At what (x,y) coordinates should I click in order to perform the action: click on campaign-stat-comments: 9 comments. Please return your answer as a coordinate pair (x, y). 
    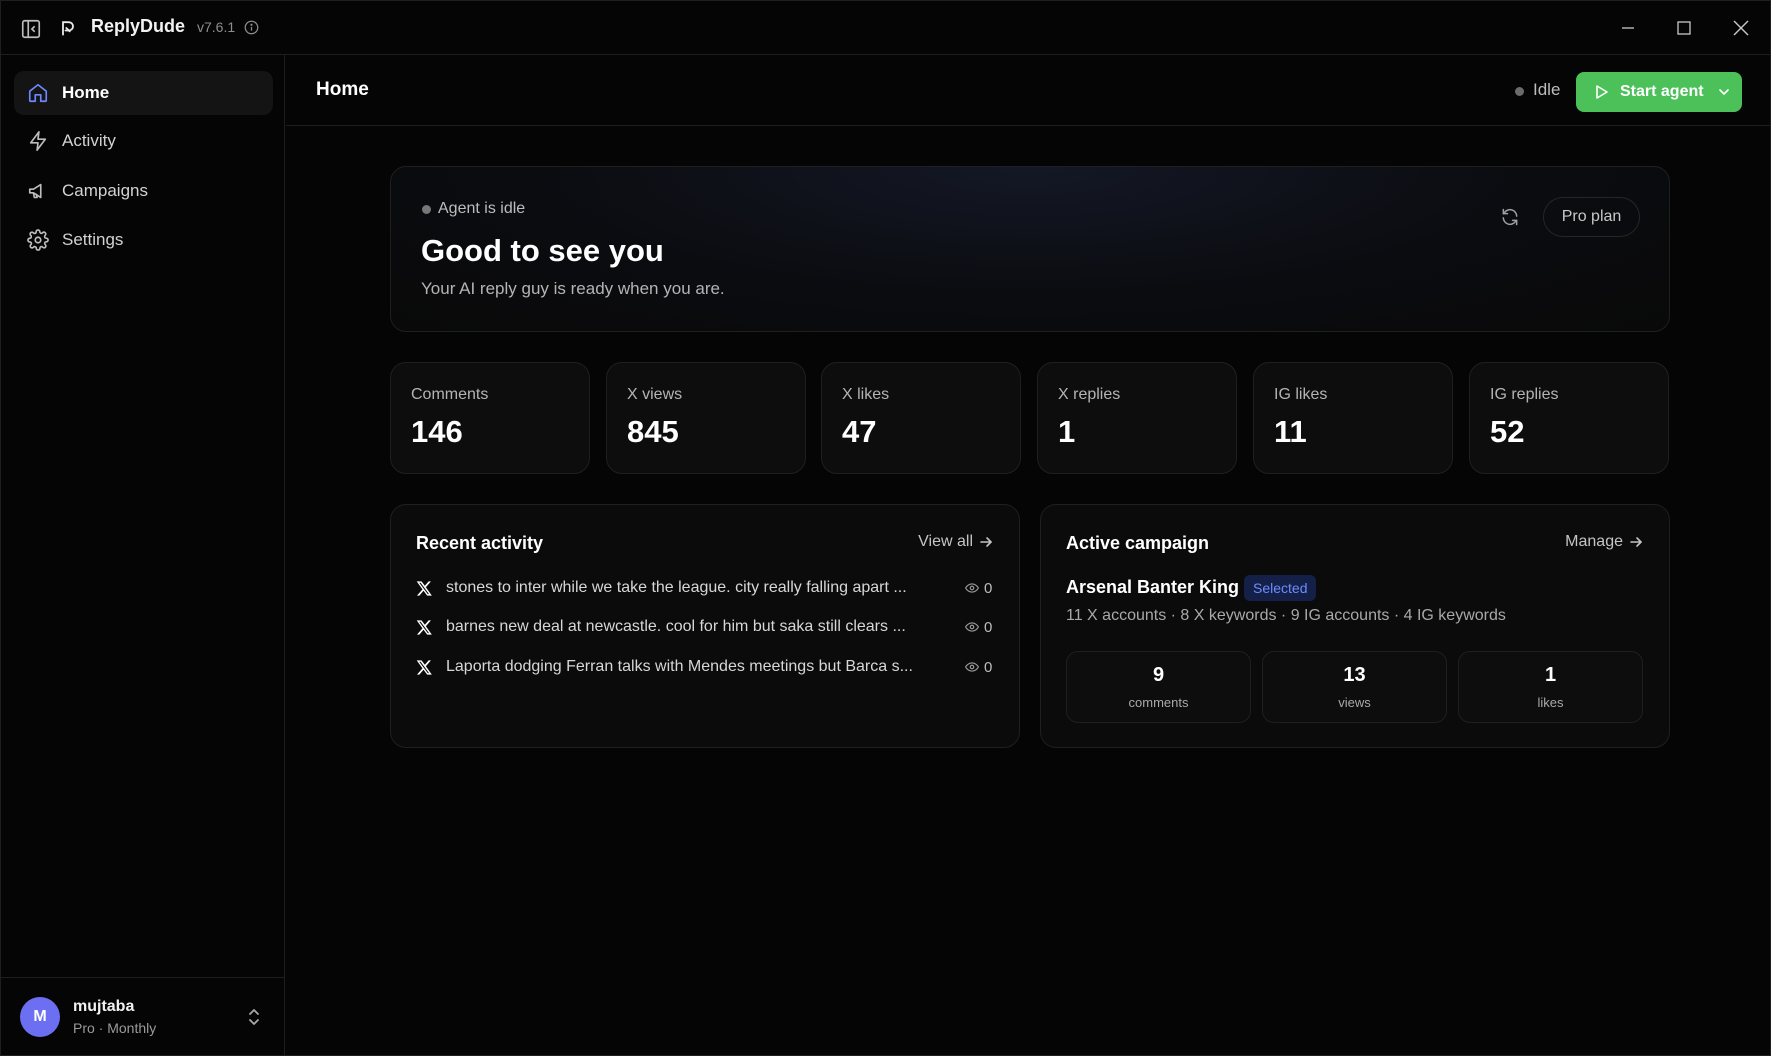
    Looking at the image, I should click on (1158, 687).